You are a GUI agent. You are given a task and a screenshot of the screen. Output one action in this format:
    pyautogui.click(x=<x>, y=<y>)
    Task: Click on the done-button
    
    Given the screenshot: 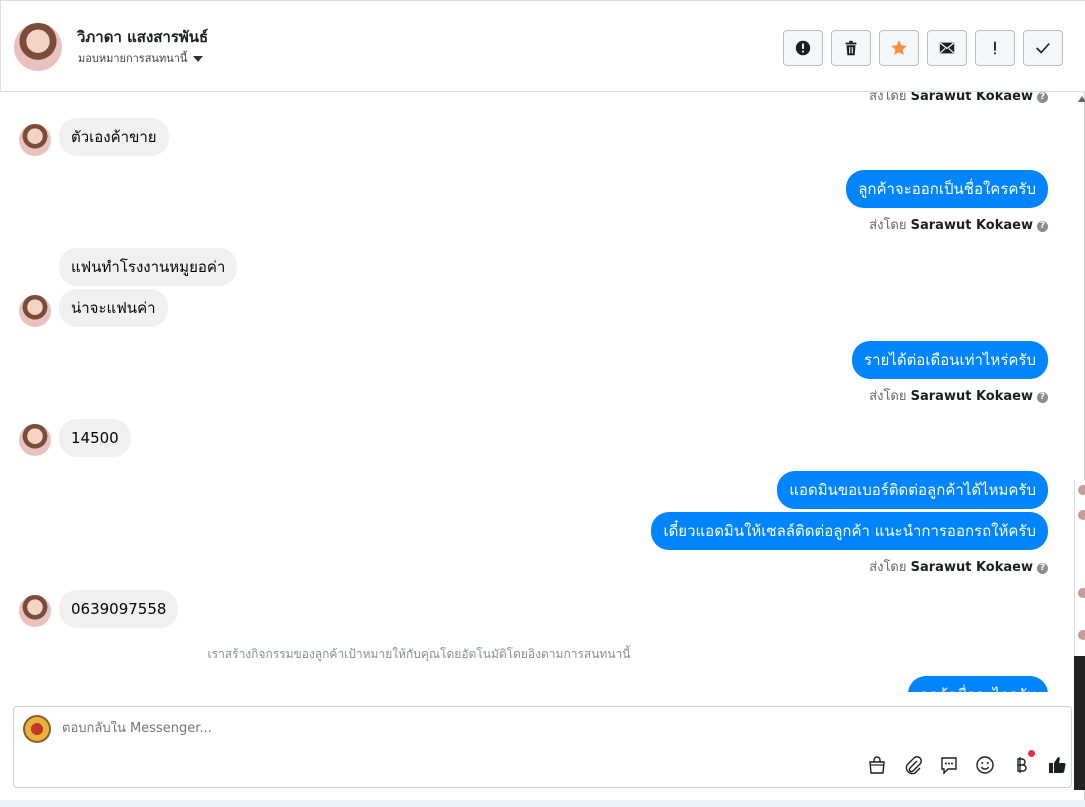 What is the action you would take?
    pyautogui.click(x=1043, y=48)
    